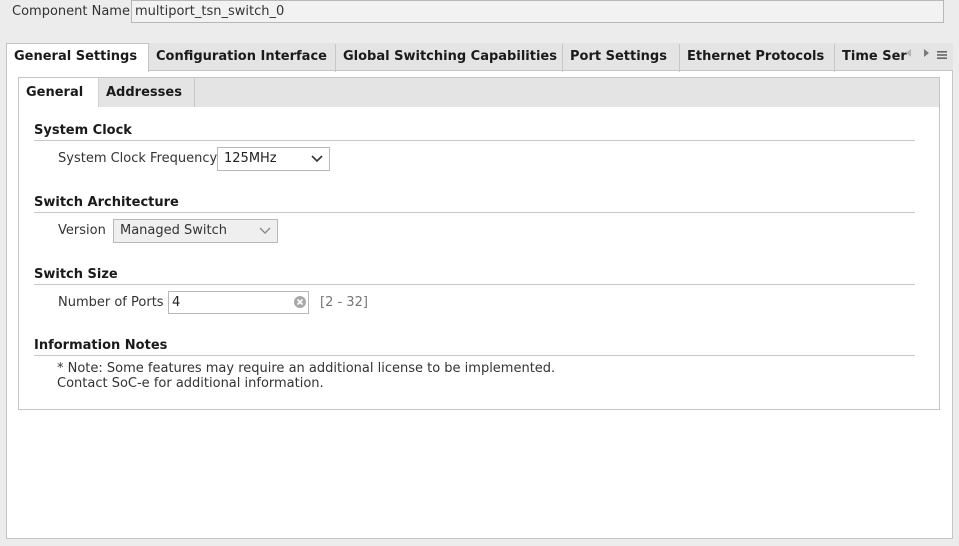 Image resolution: width=959 pixels, height=546 pixels. What do you see at coordinates (300, 302) in the screenshot?
I see `clear-circle-icon` at bounding box center [300, 302].